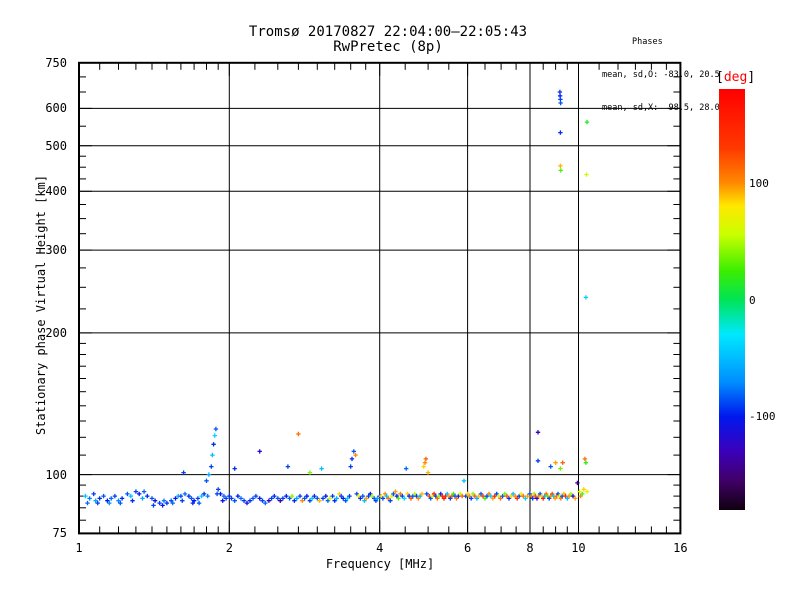 The height and width of the screenshot is (600, 800). What do you see at coordinates (380, 564) in the screenshot?
I see `x-axis-title: Frequency [MHz]` at bounding box center [380, 564].